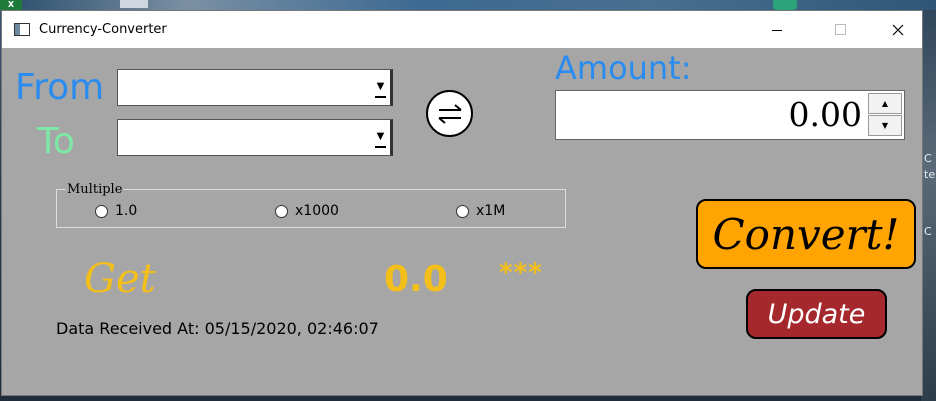  I want to click on radio-label: 1.0, so click(126, 211).